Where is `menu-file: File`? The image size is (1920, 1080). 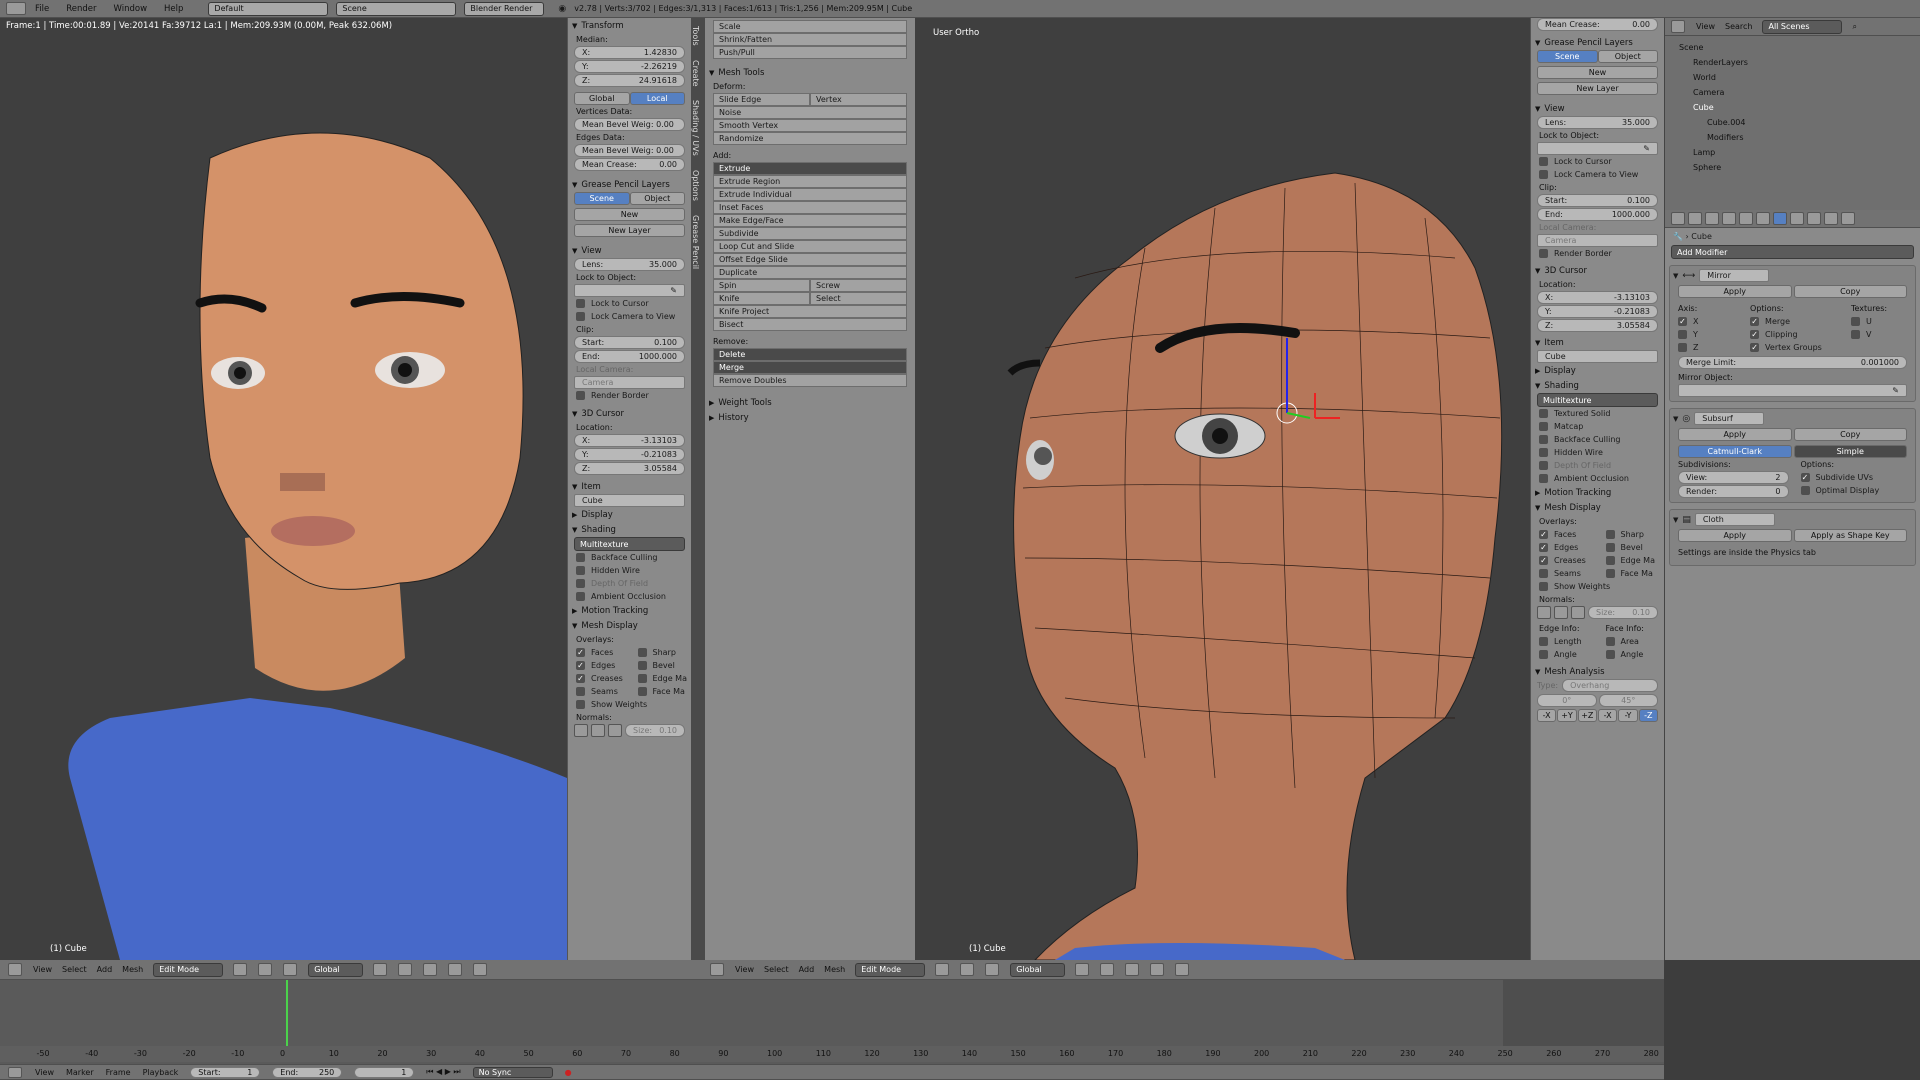 menu-file: File is located at coordinates (42, 9).